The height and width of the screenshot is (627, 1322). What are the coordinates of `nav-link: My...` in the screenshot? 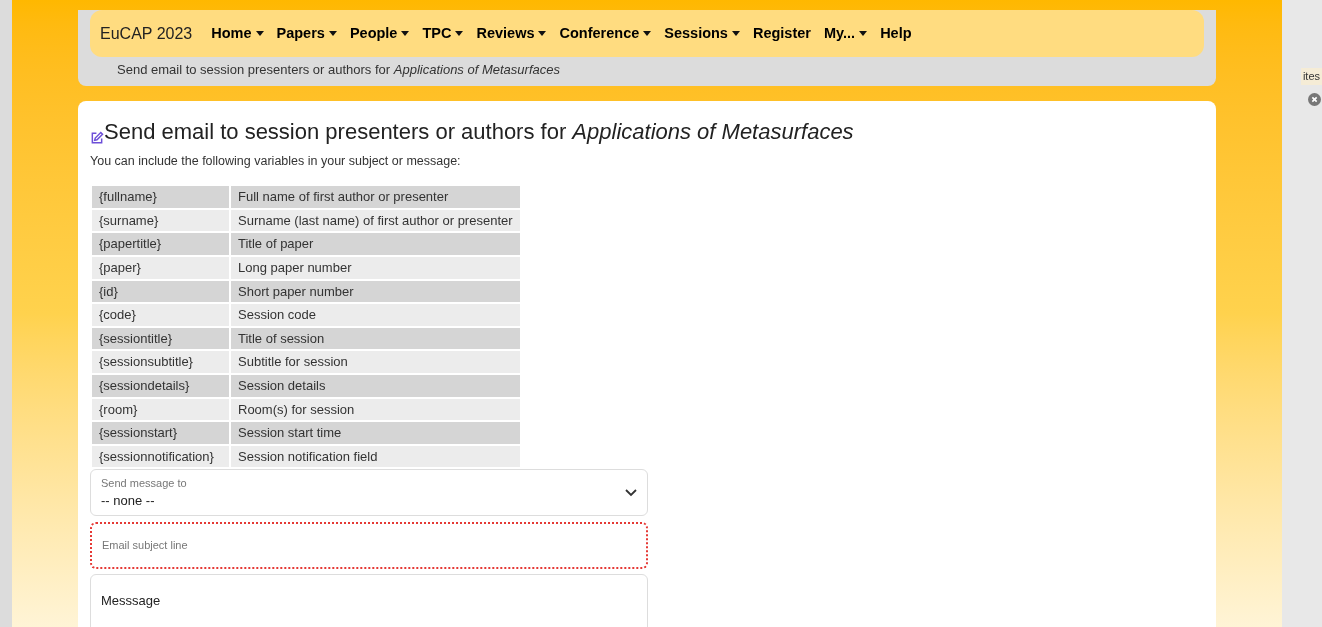 It's located at (845, 33).